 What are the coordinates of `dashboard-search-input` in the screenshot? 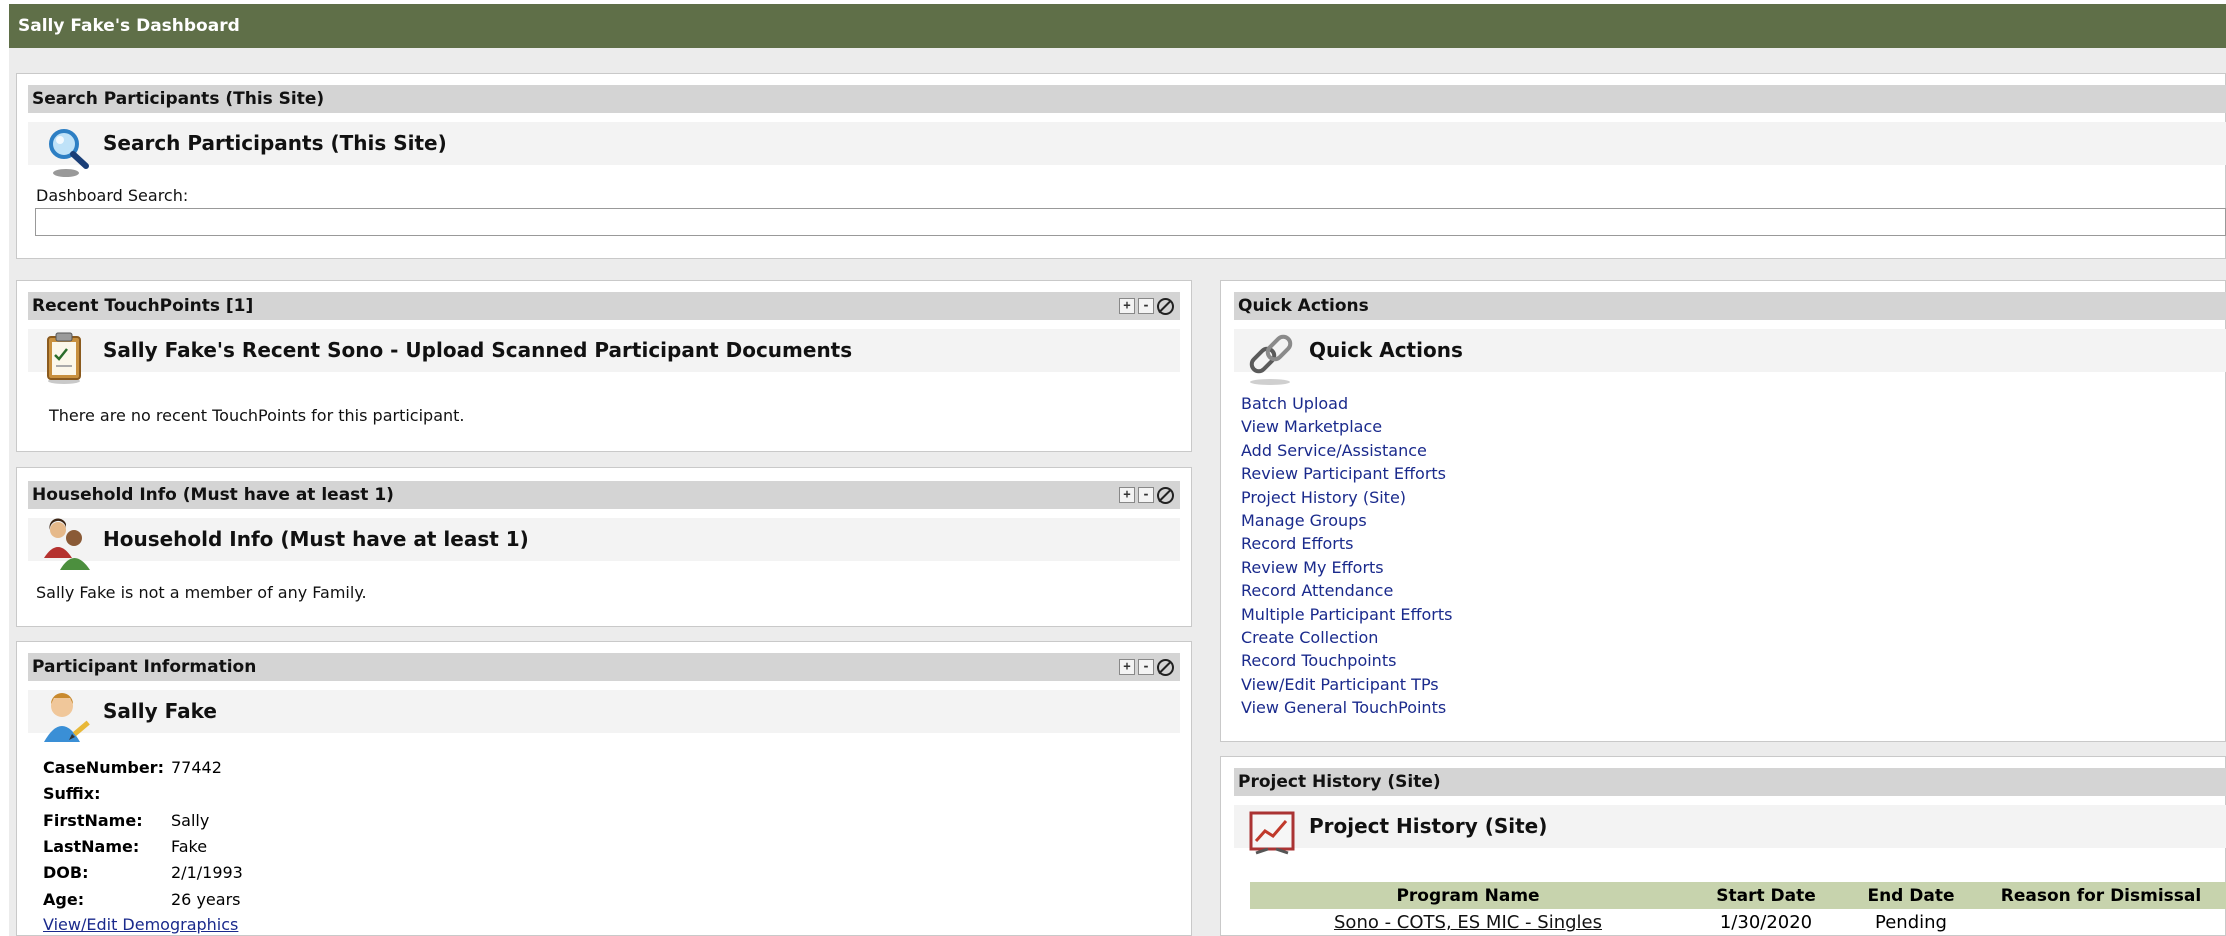 It's located at (1130, 222).